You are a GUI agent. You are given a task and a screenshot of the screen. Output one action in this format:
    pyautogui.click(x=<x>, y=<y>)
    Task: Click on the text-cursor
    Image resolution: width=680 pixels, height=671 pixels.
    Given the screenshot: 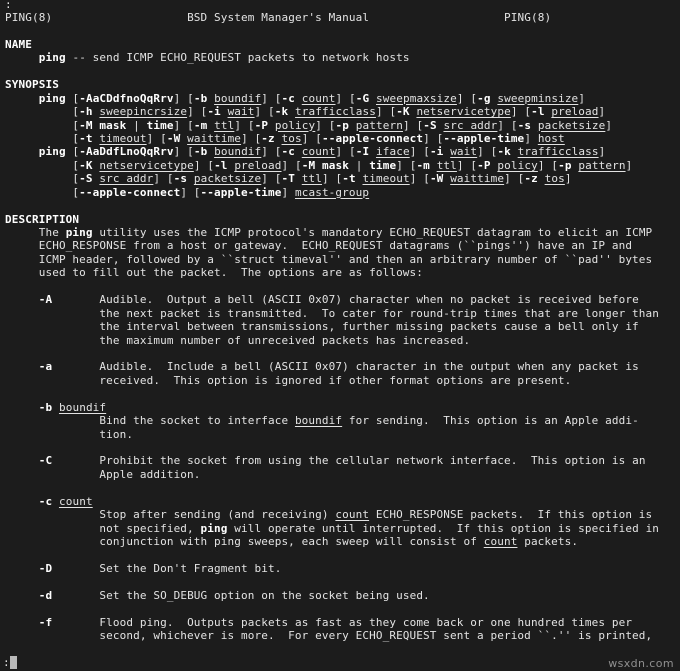 What is the action you would take?
    pyautogui.click(x=13, y=662)
    